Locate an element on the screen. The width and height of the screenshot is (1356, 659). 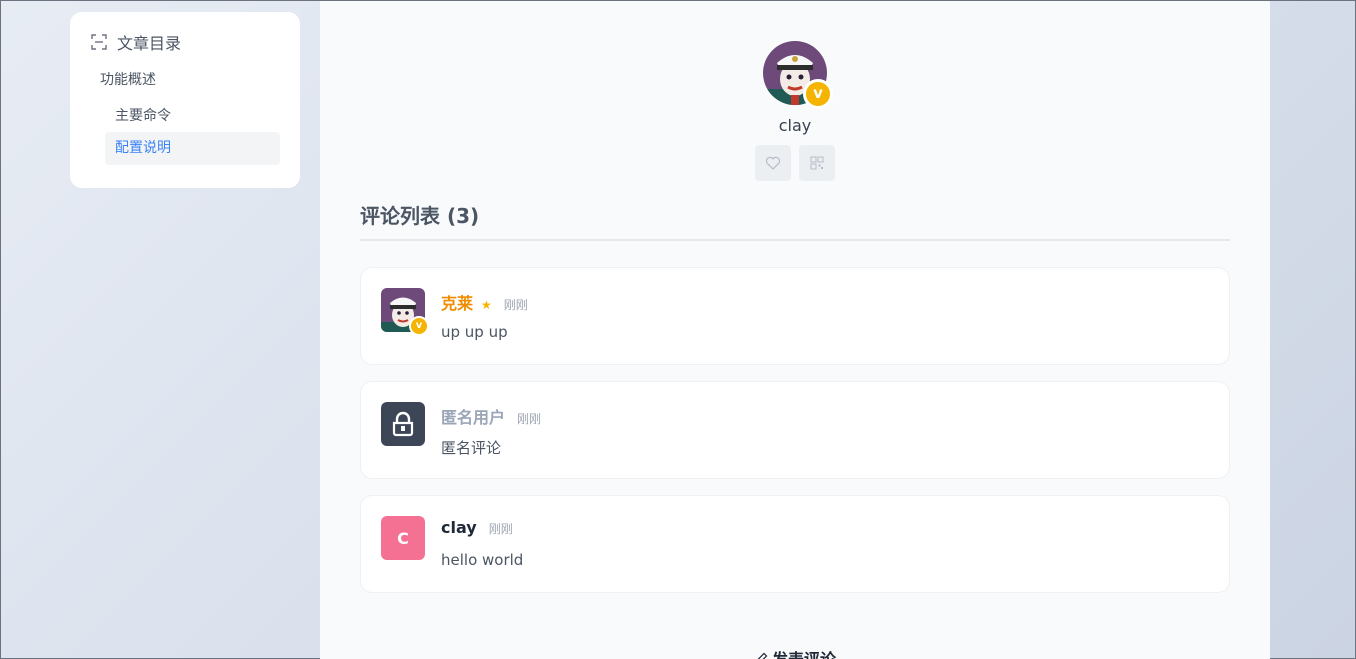
post-comment-heading: 发表评论 is located at coordinates (795, 652).